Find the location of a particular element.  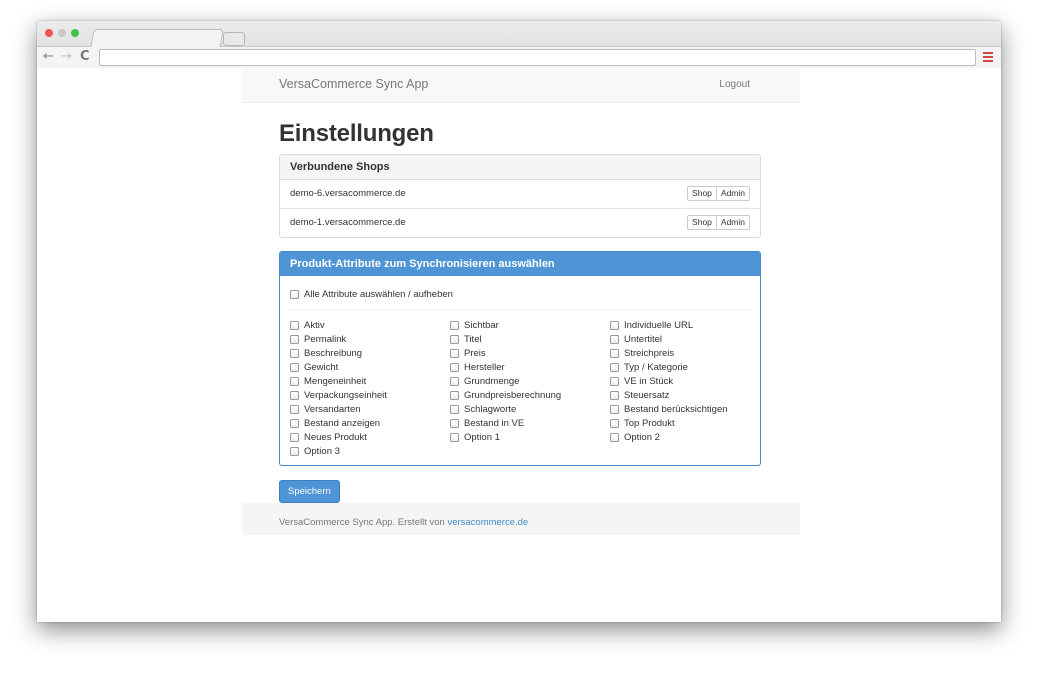

divider is located at coordinates (520, 309).